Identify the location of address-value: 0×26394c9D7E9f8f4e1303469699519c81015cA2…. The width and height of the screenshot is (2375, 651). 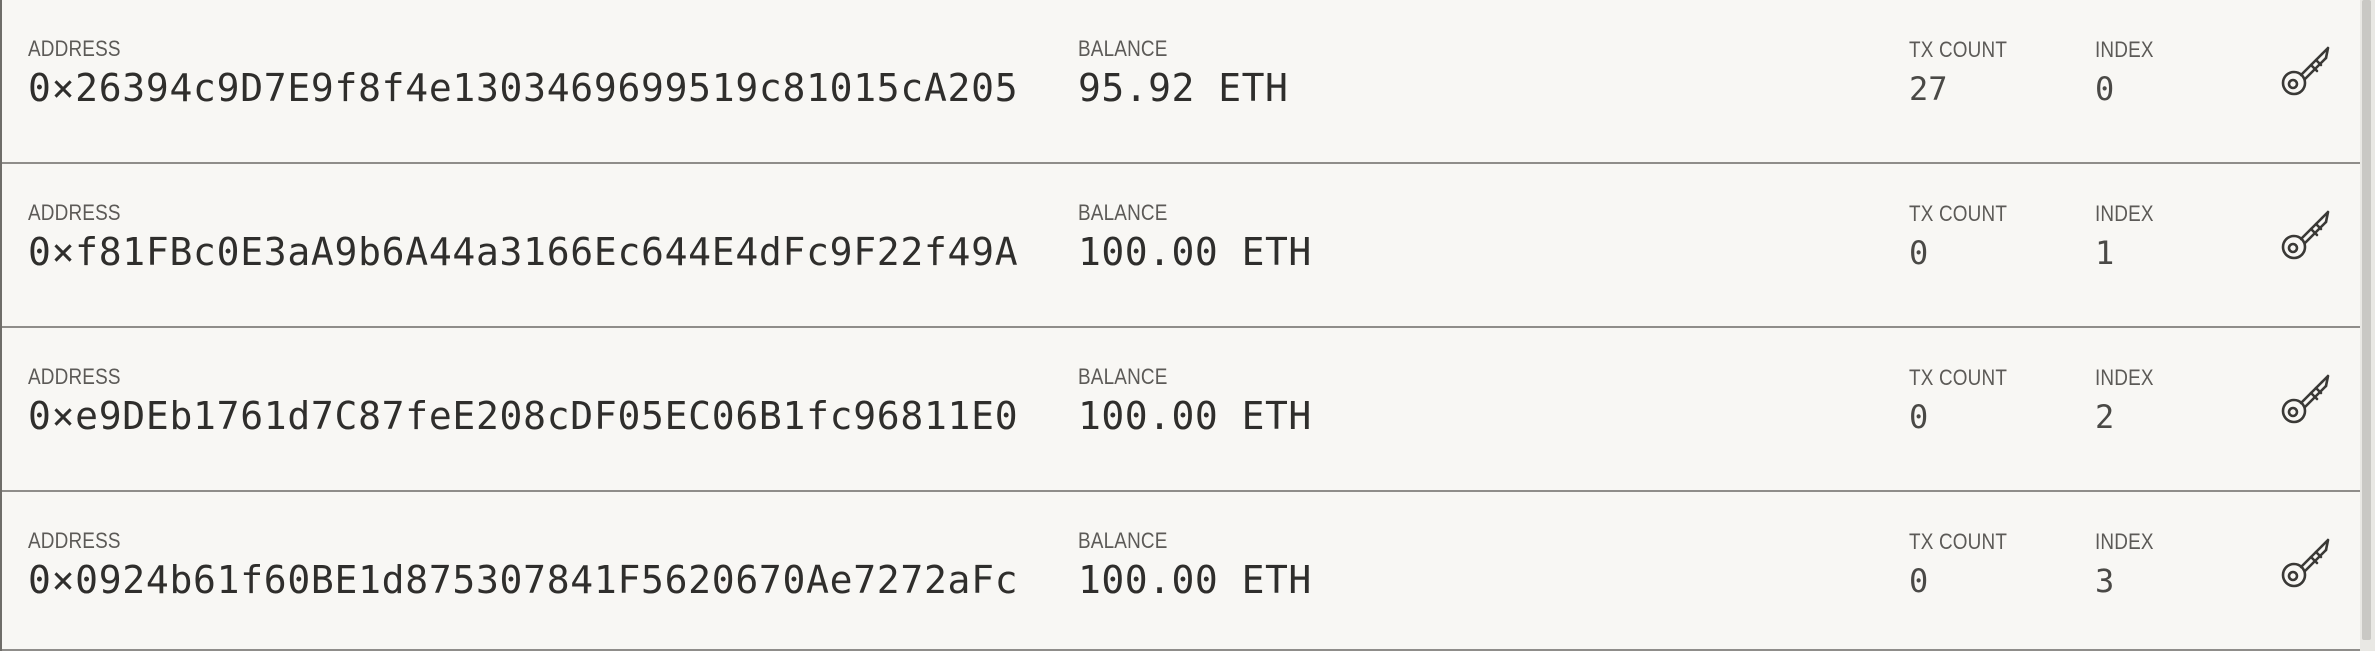
(523, 88).